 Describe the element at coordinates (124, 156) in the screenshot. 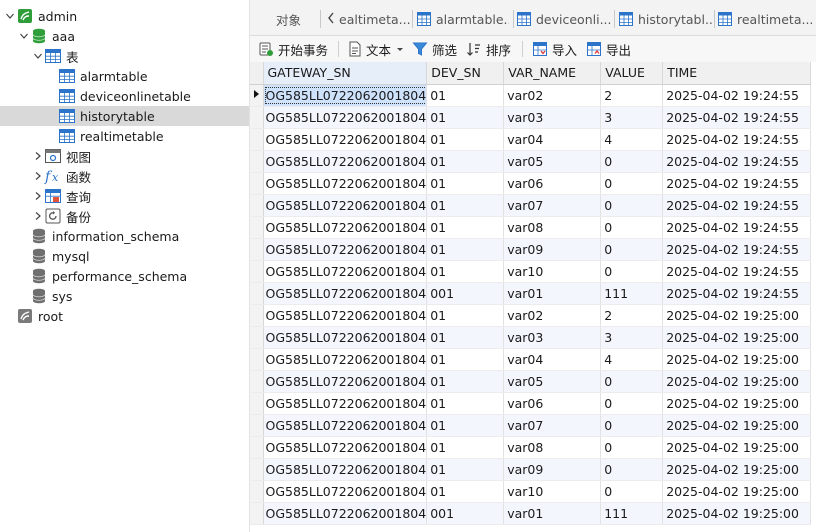

I see `tree-item-7: 视图` at that location.